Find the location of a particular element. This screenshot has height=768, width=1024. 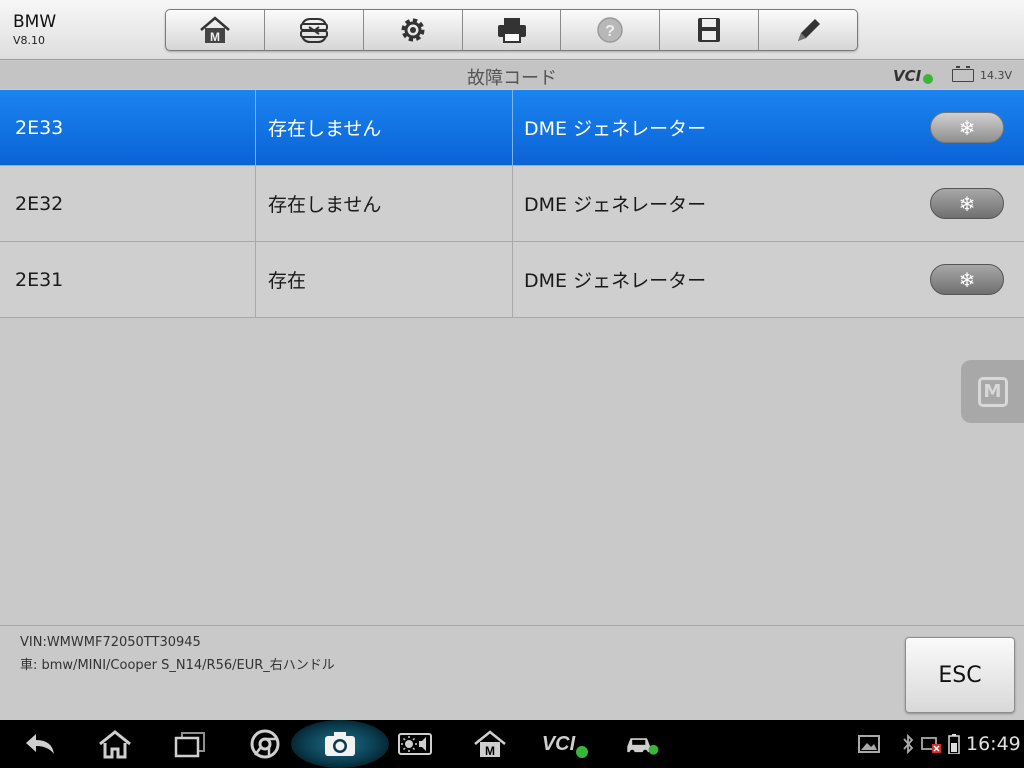

vehicle-swap-button is located at coordinates (314, 30).